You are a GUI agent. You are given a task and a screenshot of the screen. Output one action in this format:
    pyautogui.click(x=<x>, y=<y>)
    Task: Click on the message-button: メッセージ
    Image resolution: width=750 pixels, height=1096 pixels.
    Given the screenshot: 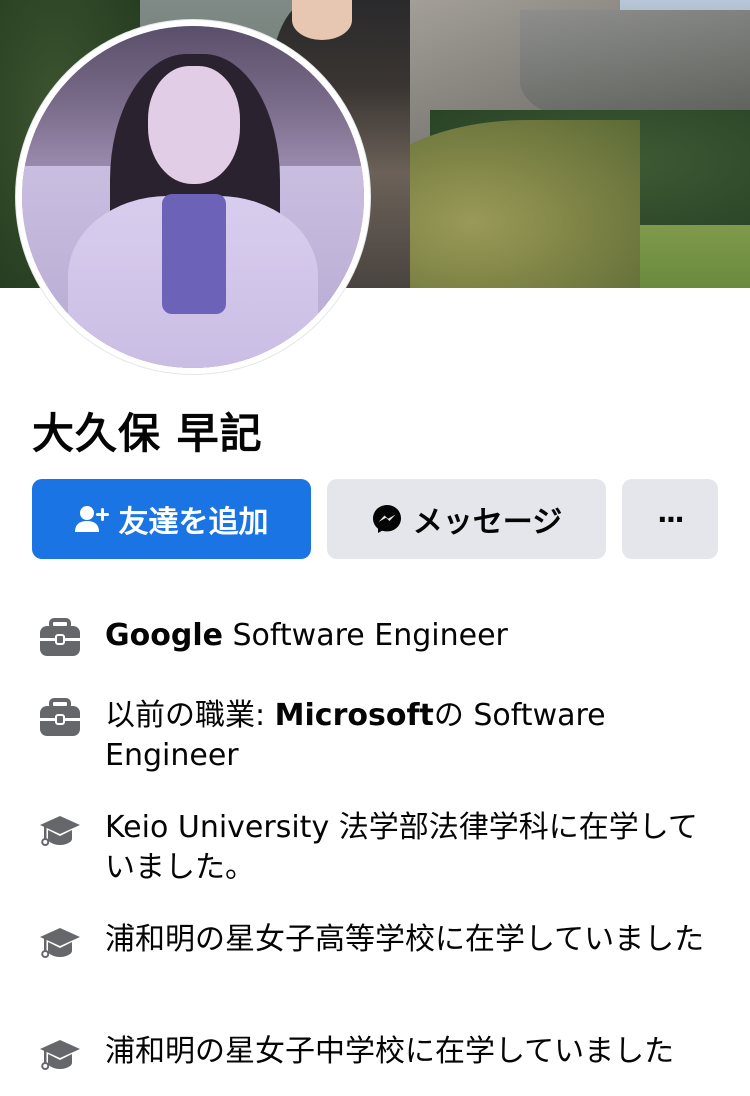 What is the action you would take?
    pyautogui.click(x=466, y=519)
    